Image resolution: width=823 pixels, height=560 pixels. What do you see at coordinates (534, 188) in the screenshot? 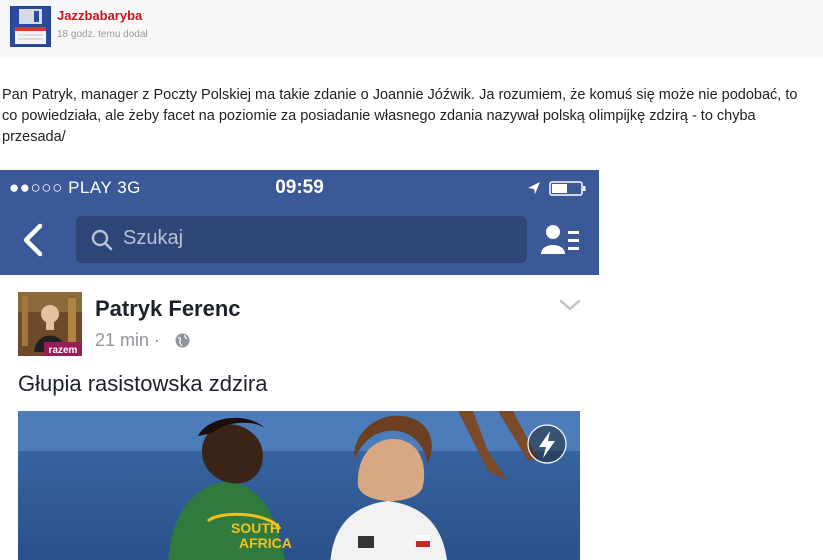
I see `location-arrow-icon` at bounding box center [534, 188].